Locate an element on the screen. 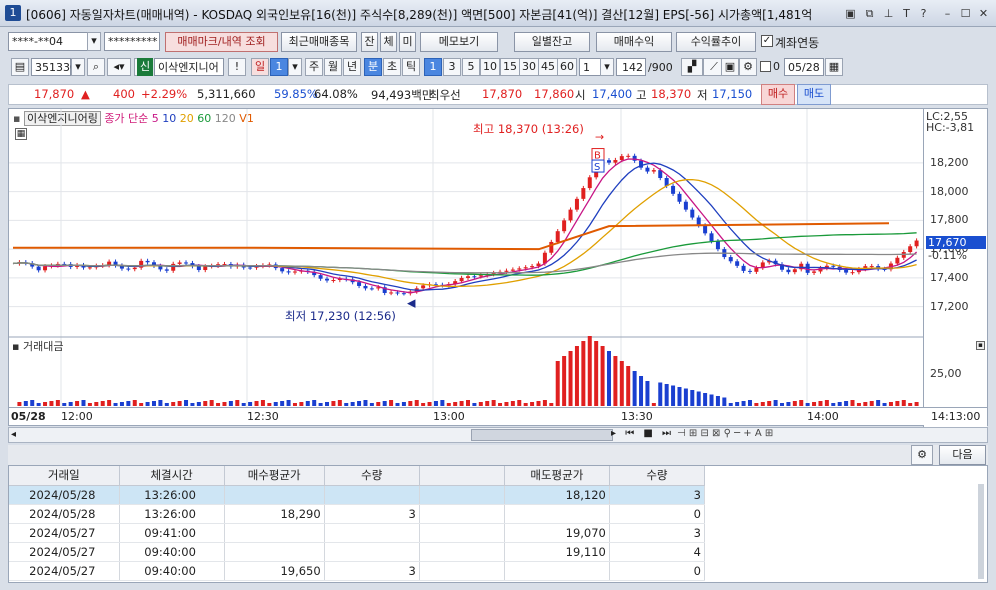 The width and height of the screenshot is (996, 590). account-dropdown-icon: ▾ is located at coordinates (94, 41).